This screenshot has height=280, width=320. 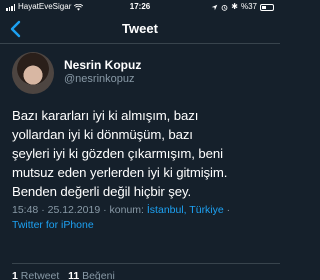 I want to click on status-right: ✱ %37, so click(x=242, y=7).